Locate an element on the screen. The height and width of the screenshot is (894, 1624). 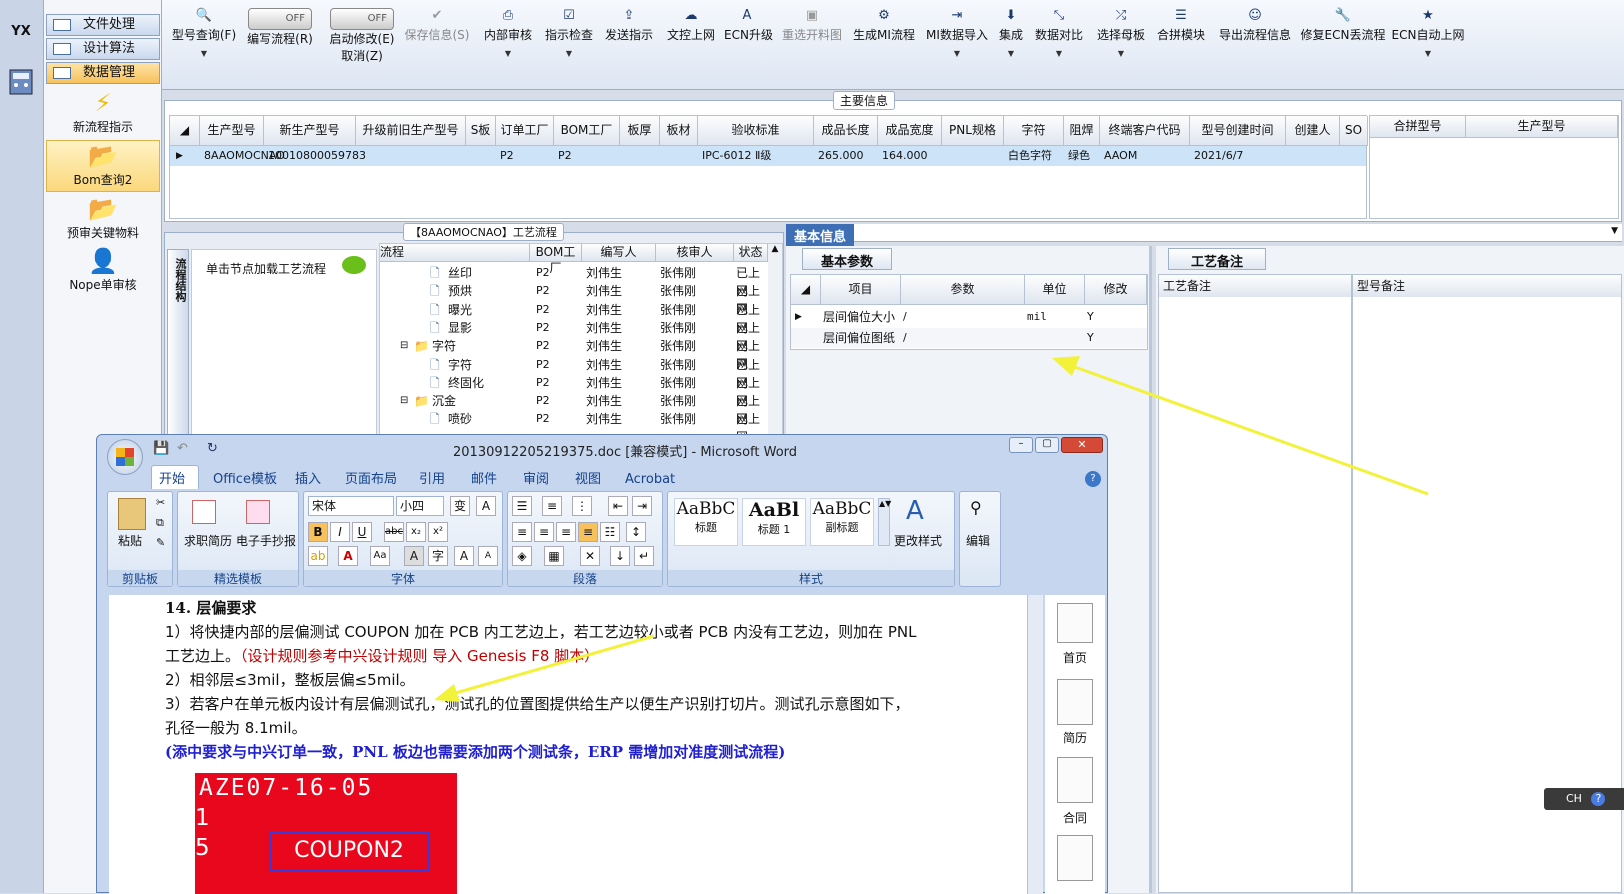
arrow-upper is located at coordinates (1240, 426).